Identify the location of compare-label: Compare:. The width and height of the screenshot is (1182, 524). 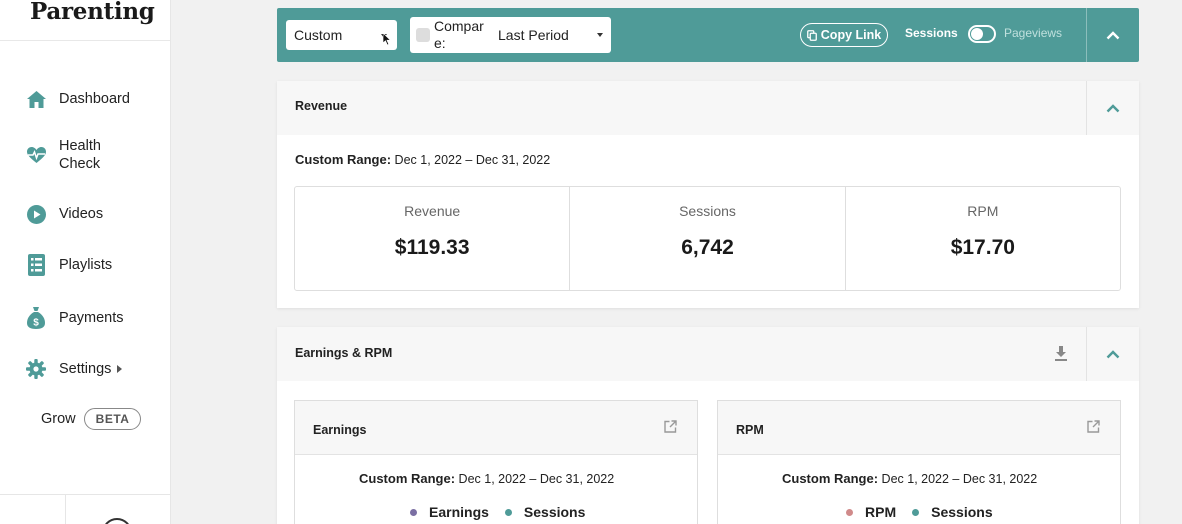
(459, 34).